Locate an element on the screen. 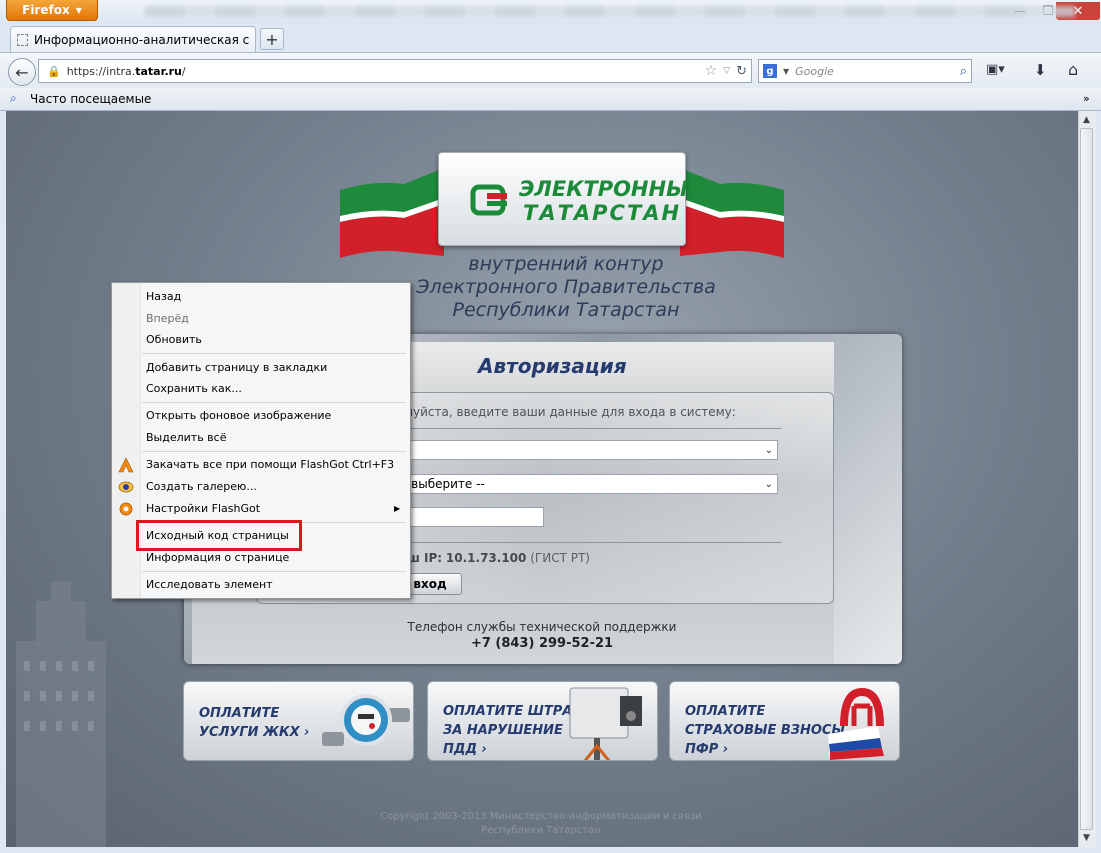 The width and height of the screenshot is (1101, 853). downloads-icon: ⬇ is located at coordinates (1040, 70).